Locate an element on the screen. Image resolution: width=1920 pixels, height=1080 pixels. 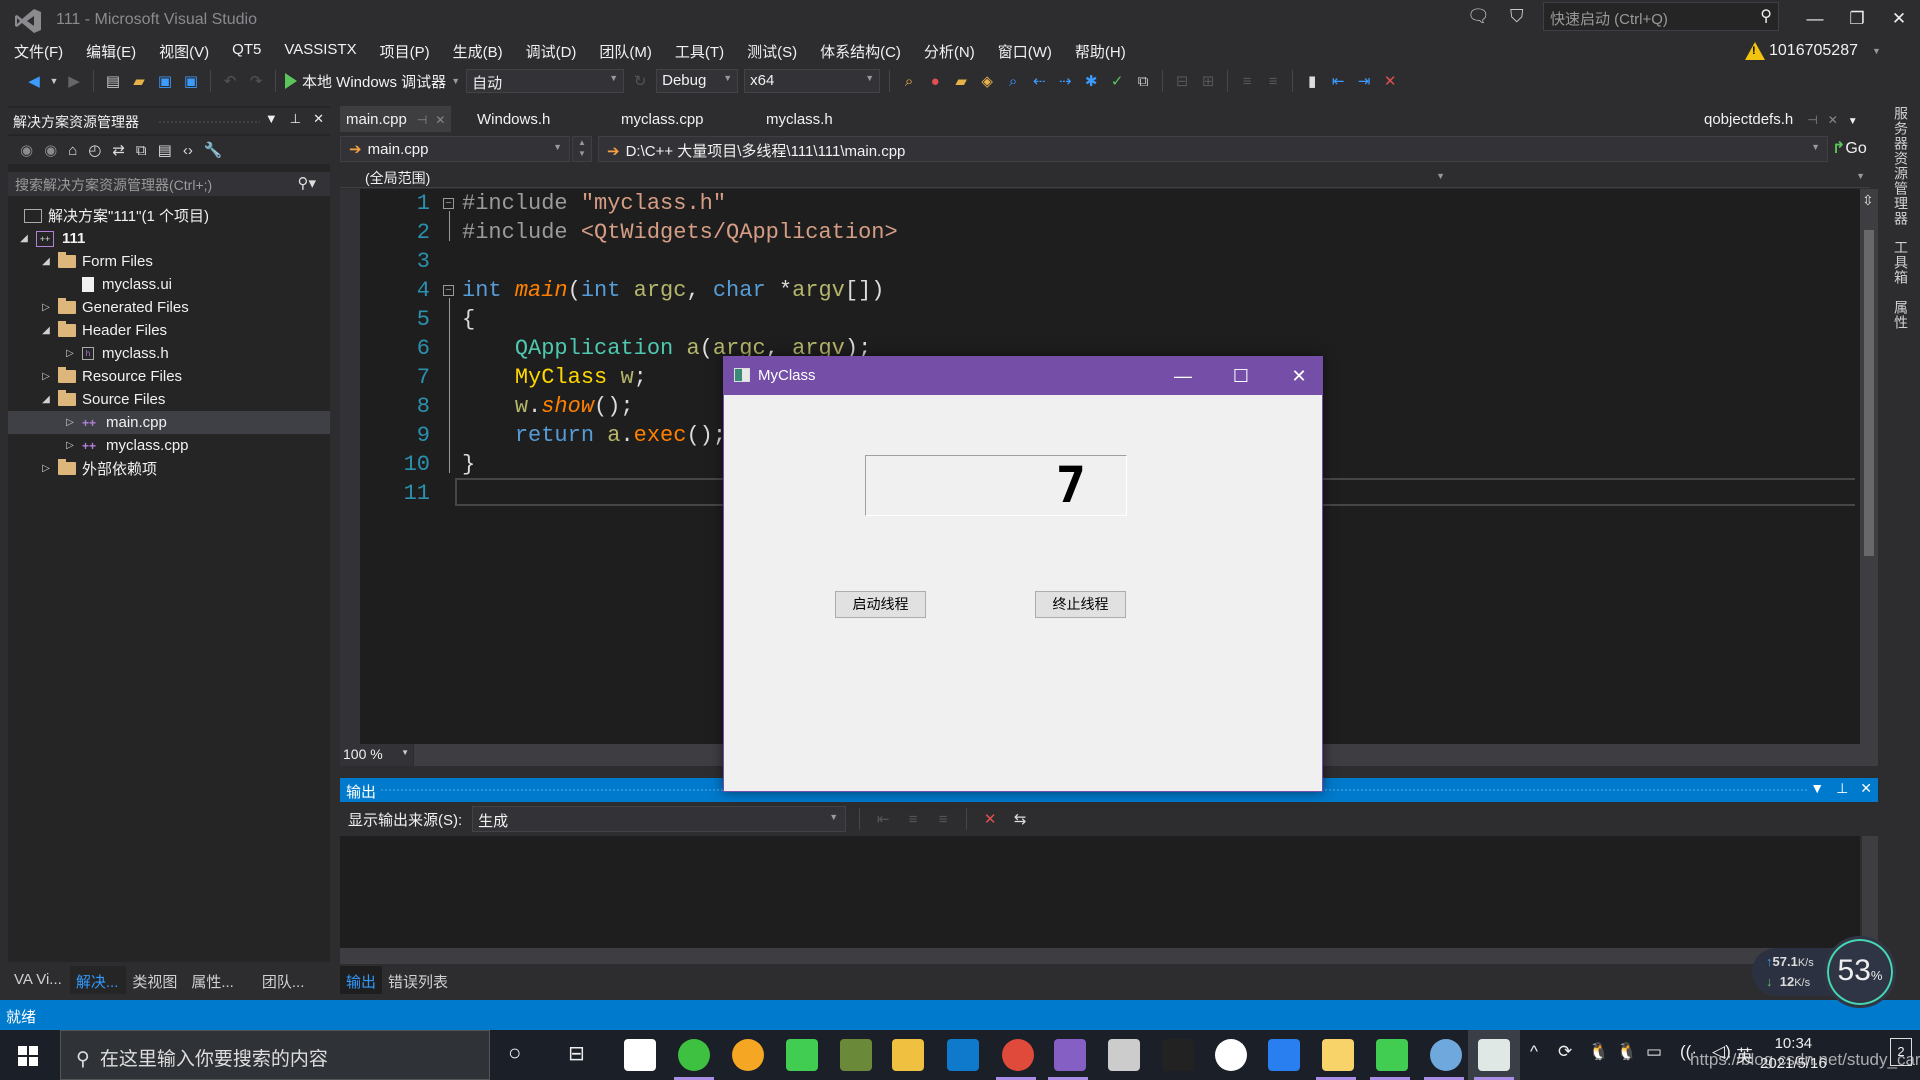
open-file-icon: ▰ is located at coordinates (139, 81).